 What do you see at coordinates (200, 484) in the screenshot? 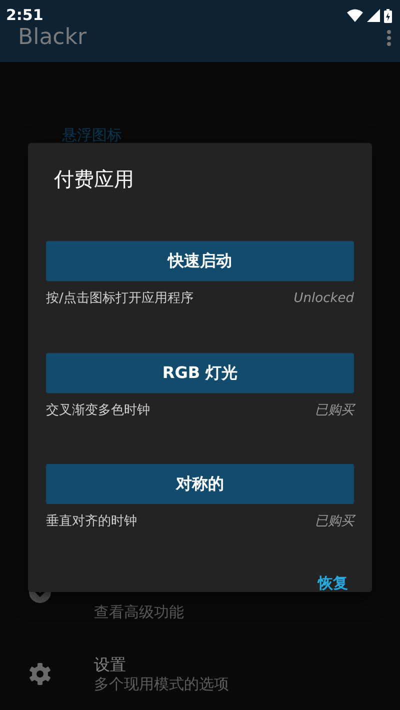
I see `product-button: 对称的` at bounding box center [200, 484].